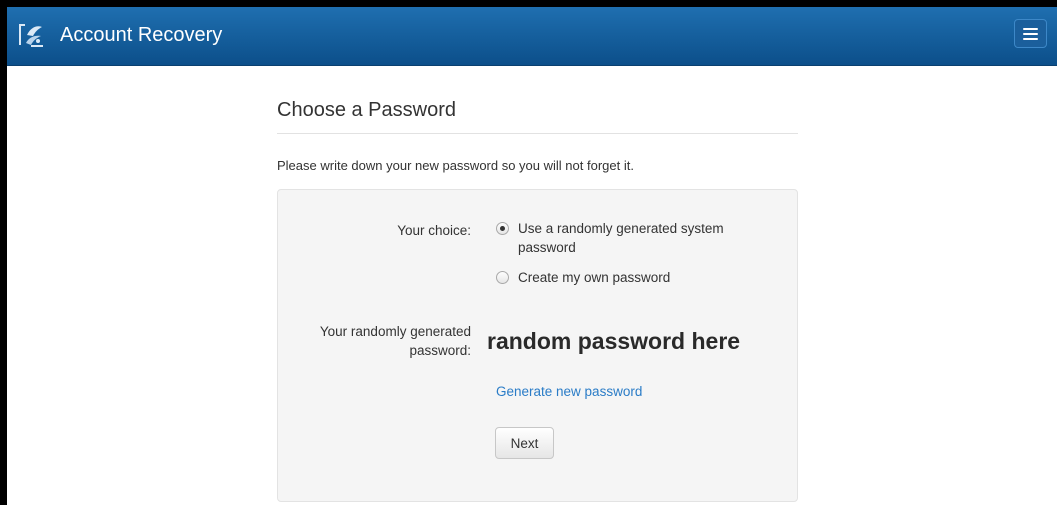 The image size is (1057, 505). Describe the element at coordinates (524, 443) in the screenshot. I see `next-button: Next` at that location.